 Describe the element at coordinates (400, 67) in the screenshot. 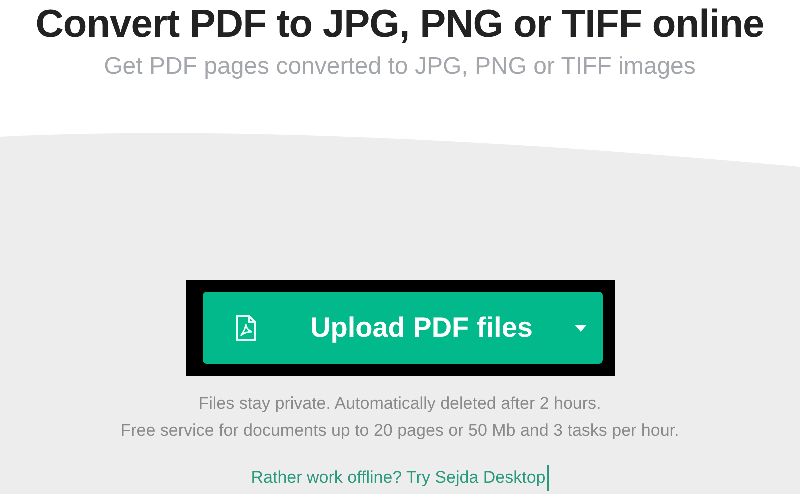

I see `page-subtitle: Get PDF pages converted to JPG, PNG or TIFF images` at that location.